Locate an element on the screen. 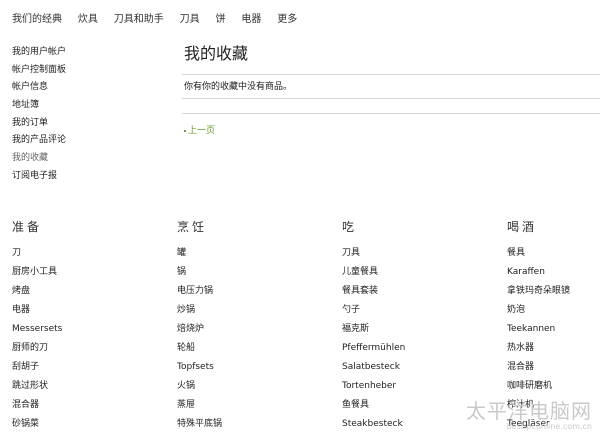 The image size is (600, 442). footer-link: 厨师的刀 is located at coordinates (37, 348).